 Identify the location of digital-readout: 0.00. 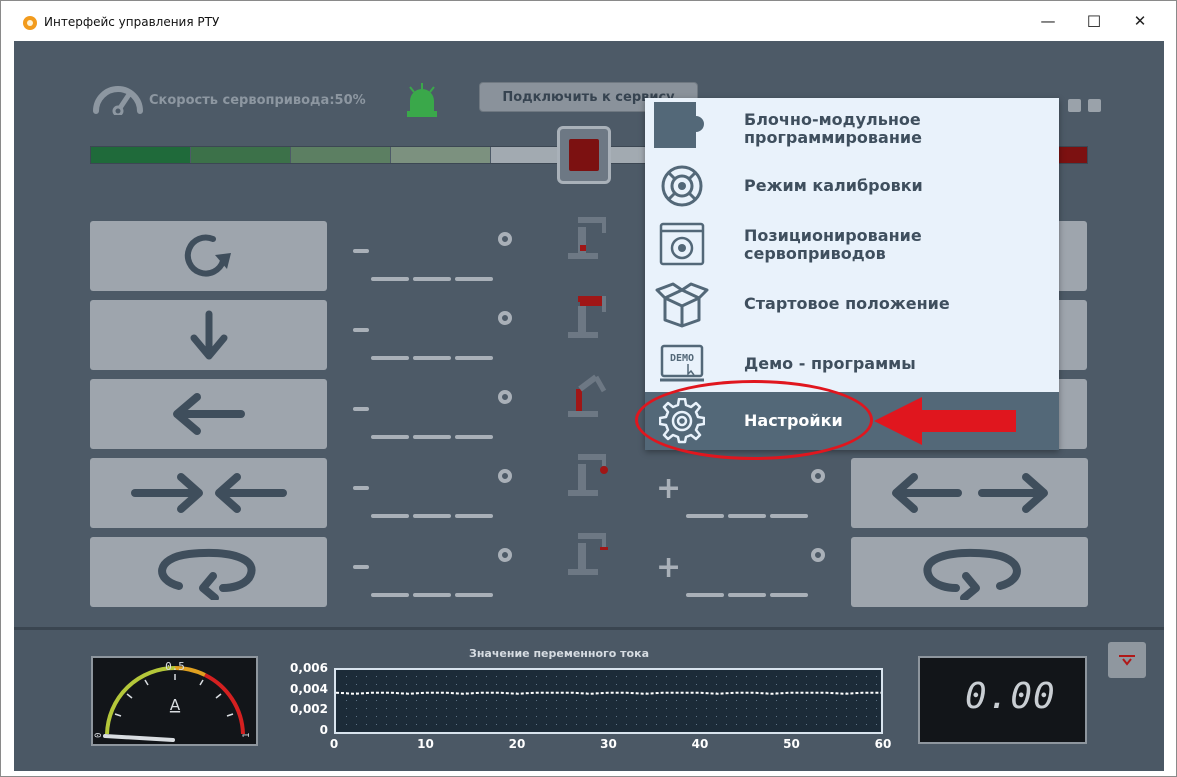
(1002, 700).